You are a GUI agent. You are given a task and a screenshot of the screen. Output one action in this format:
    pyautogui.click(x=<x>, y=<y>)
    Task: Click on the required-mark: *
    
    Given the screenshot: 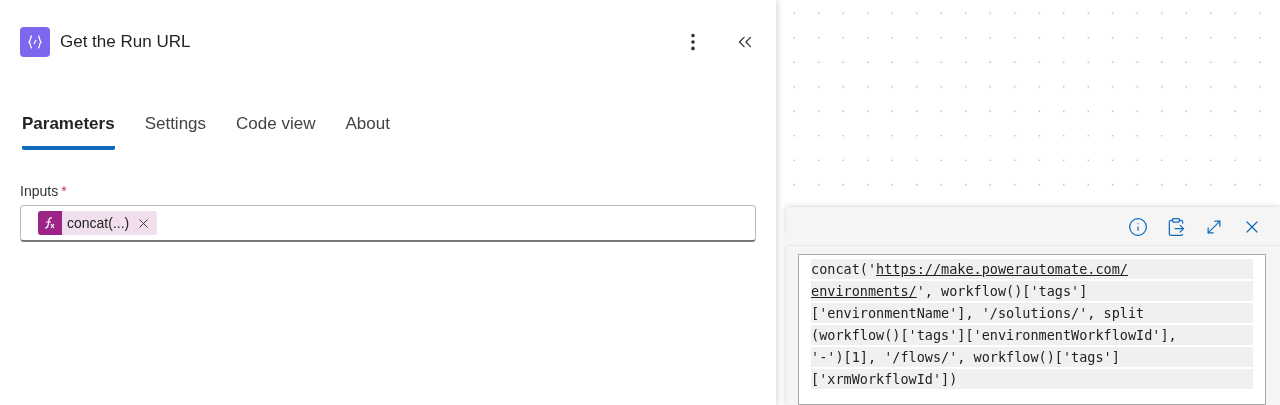 What is the action you would take?
    pyautogui.click(x=64, y=191)
    